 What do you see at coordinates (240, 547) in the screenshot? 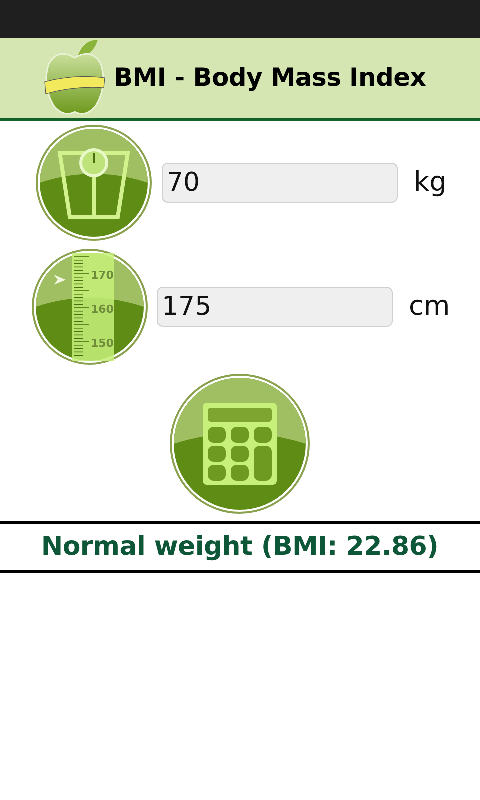
I see `result-text: Normal weight (BMI: 22.86)` at bounding box center [240, 547].